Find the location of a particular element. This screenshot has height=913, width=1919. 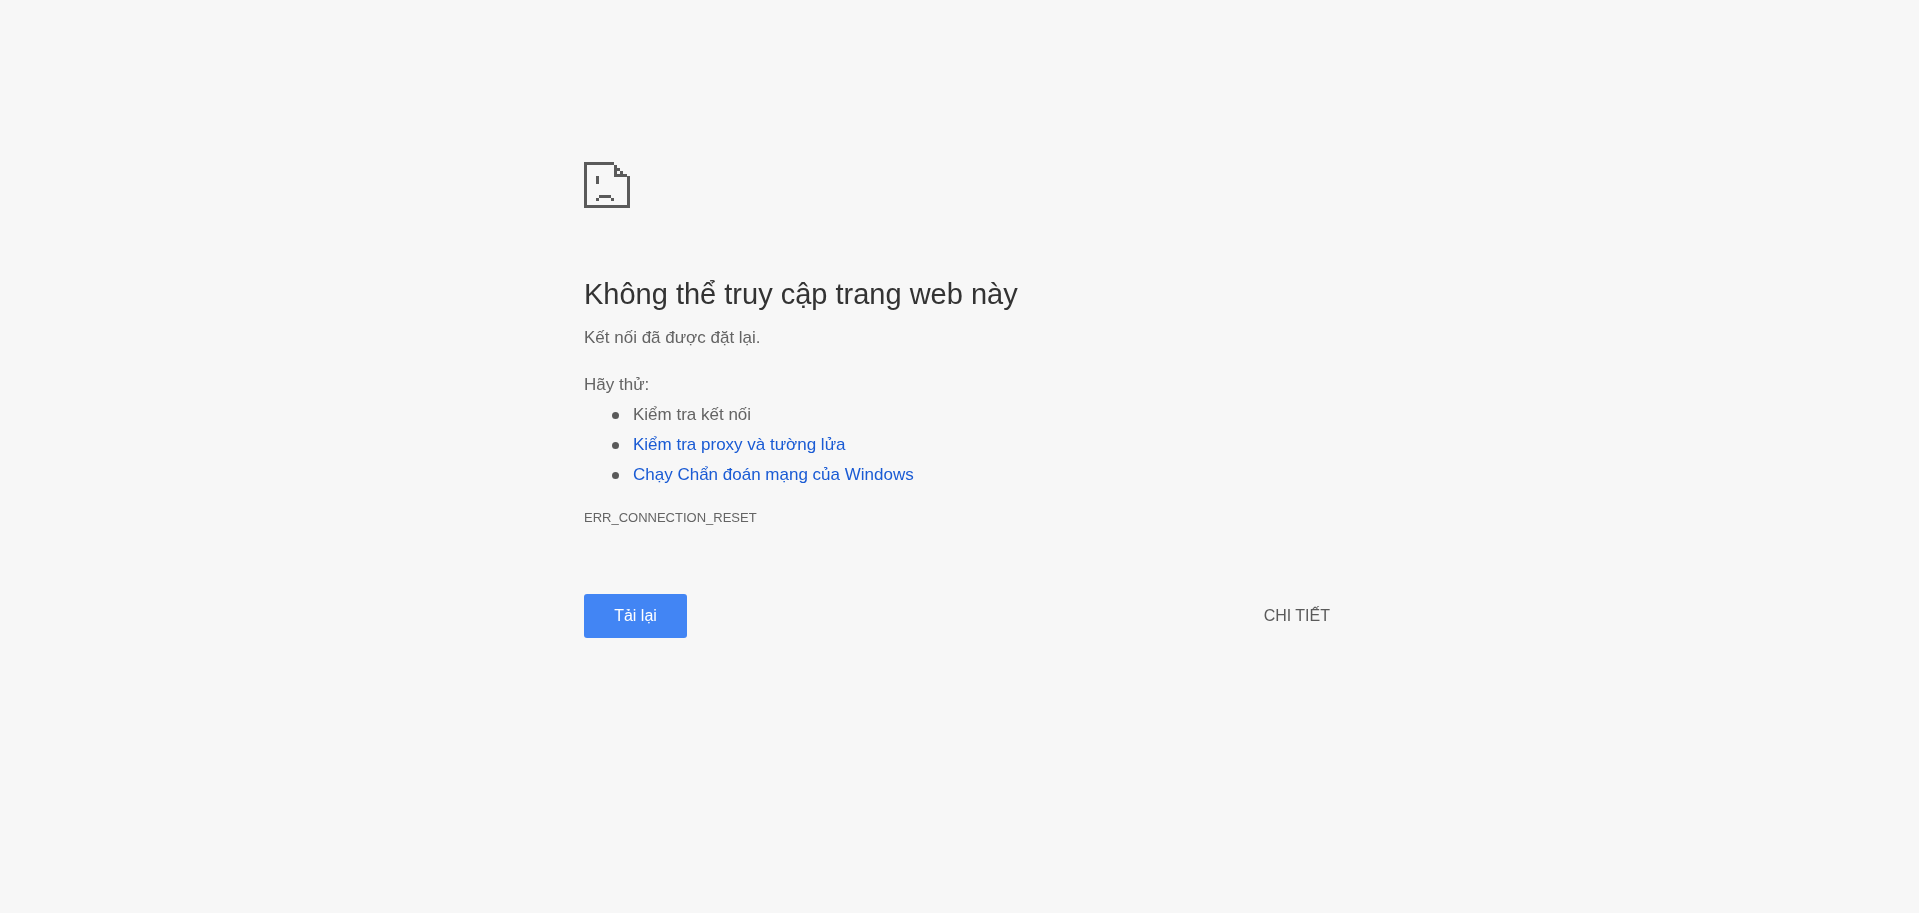

suggestion-text: Kiểm tra kết nối is located at coordinates (692, 415).